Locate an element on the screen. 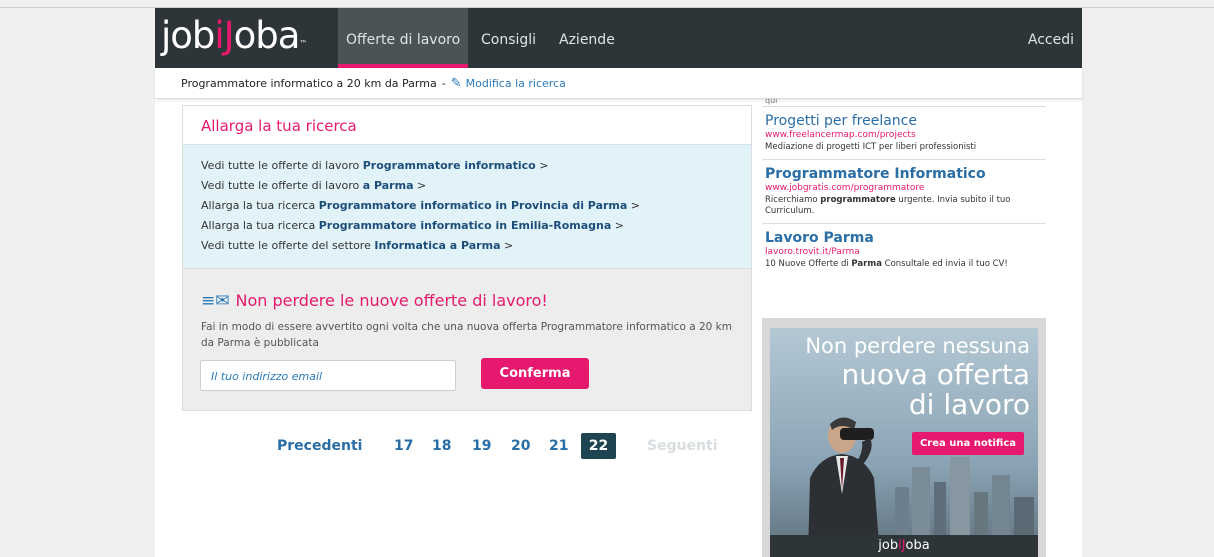 The image size is (1214, 557). page-link-20: 20 is located at coordinates (520, 446).